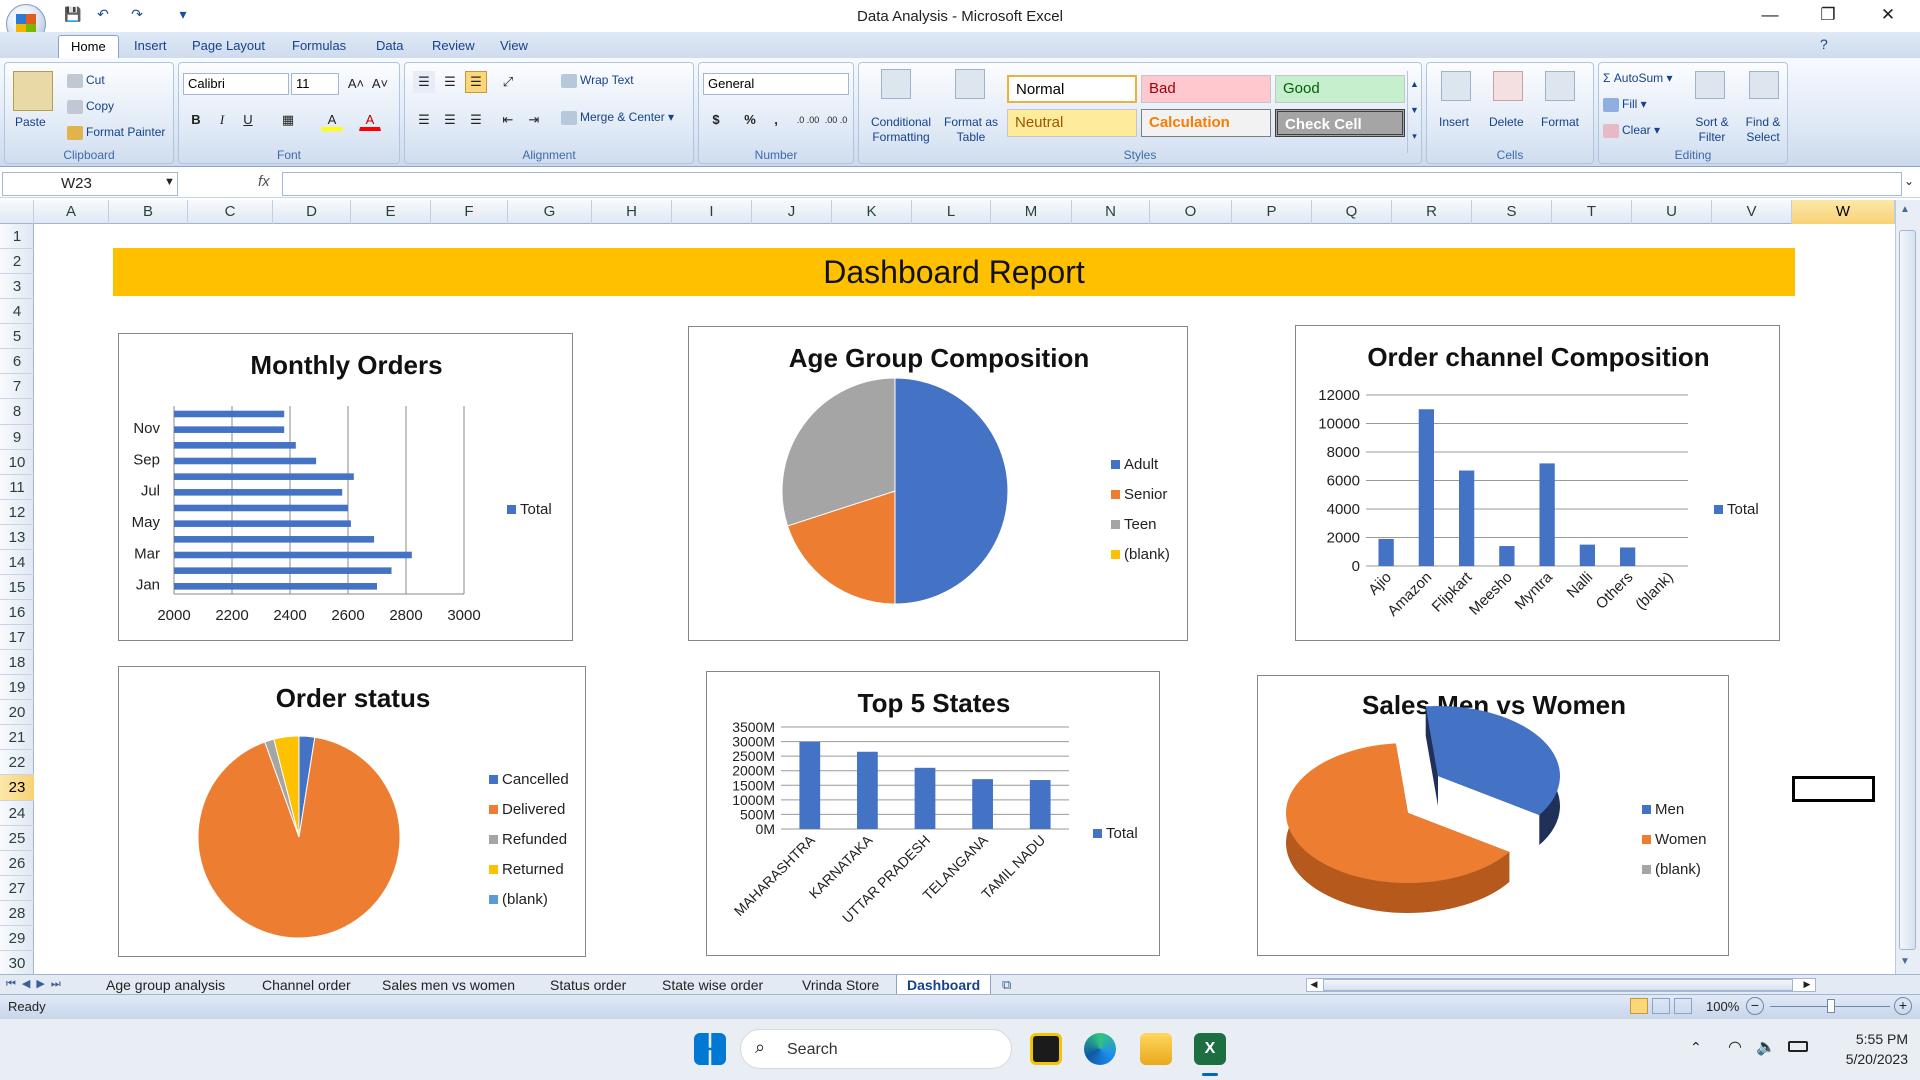 The image size is (1920, 1080). I want to click on font-color-button: A, so click(370, 120).